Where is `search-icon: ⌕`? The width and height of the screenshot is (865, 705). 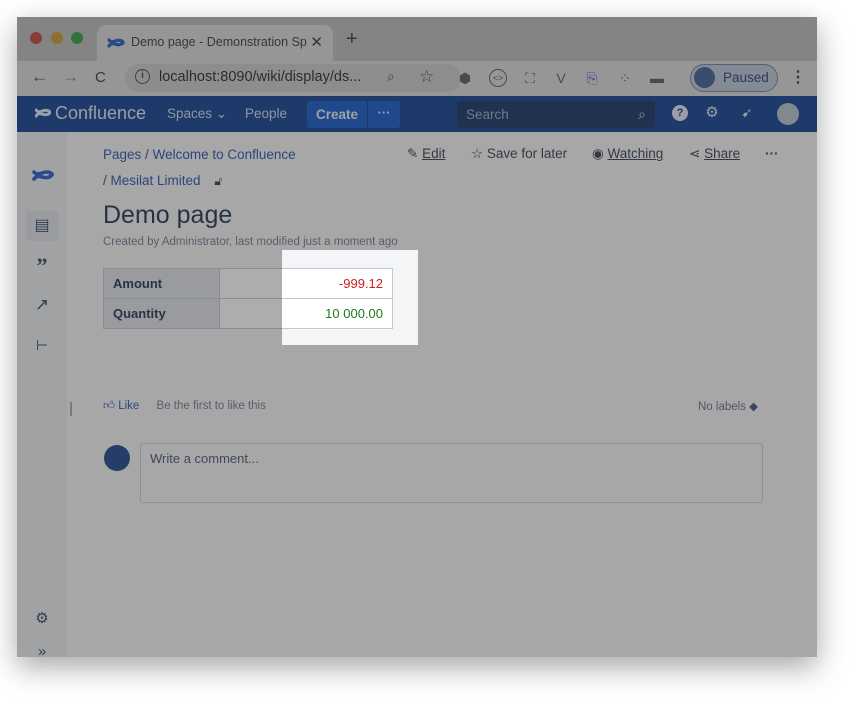
search-icon: ⌕ is located at coordinates (642, 114).